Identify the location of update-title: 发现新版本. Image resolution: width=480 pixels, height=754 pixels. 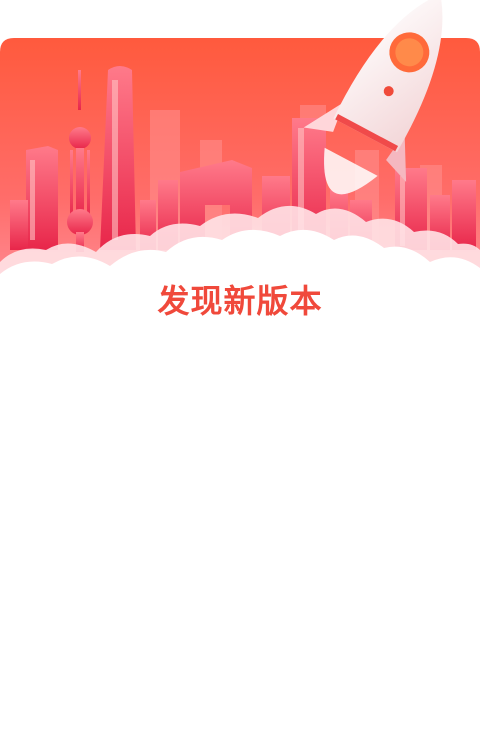
(240, 301).